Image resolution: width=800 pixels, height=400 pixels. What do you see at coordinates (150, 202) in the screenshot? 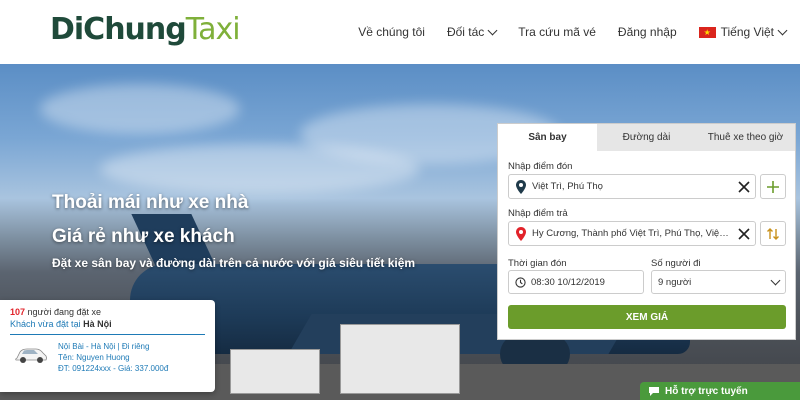
I see `hero-headline-1: Thoải mái như xe nhà` at bounding box center [150, 202].